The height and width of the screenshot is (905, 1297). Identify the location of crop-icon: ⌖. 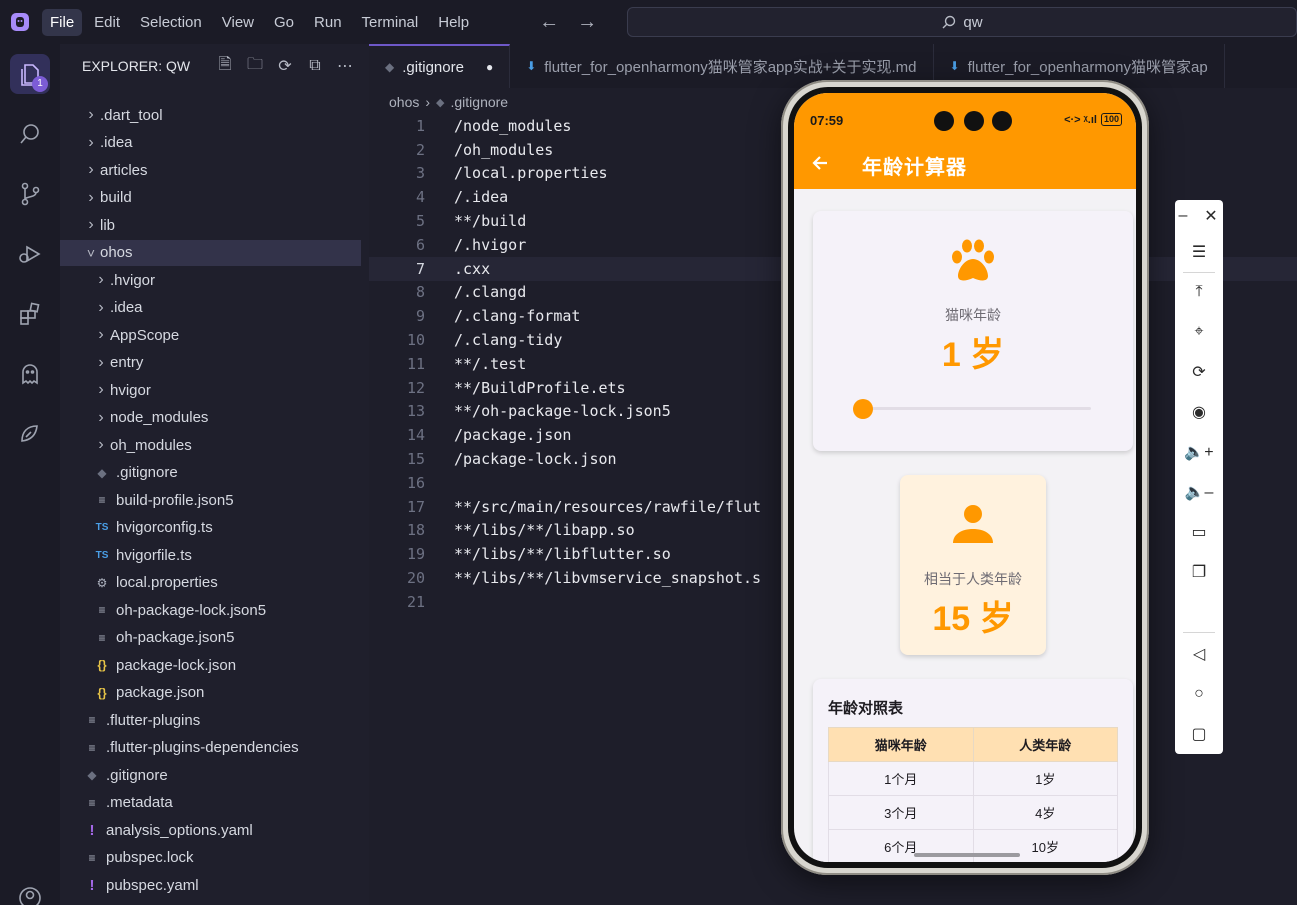
(1199, 332).